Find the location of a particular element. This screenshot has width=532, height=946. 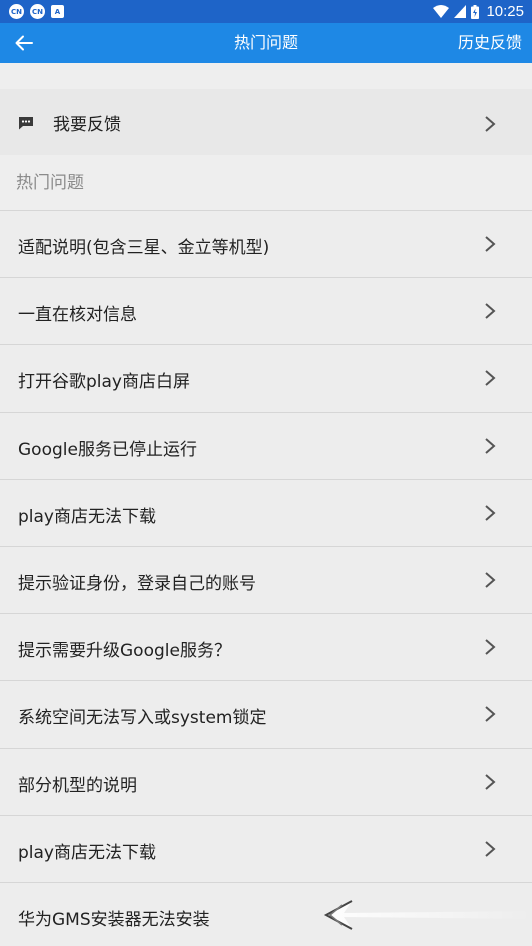

list-item: 适配说明(包含三星、金立等机型) is located at coordinates (266, 244).